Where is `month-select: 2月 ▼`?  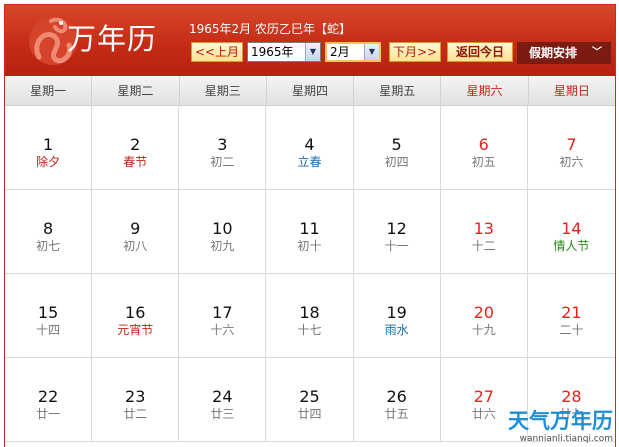
month-select: 2月 ▼ is located at coordinates (353, 52).